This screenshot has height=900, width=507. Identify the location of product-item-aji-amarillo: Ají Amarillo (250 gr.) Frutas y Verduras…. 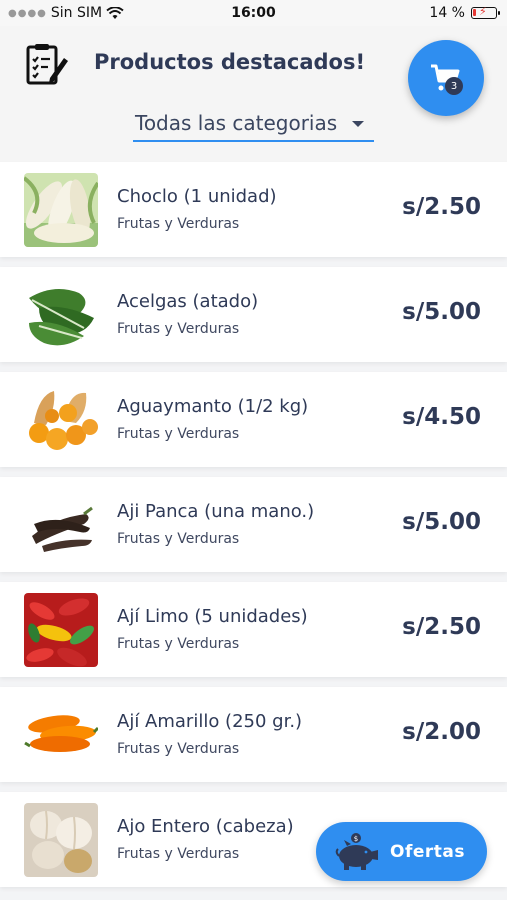
(253, 734).